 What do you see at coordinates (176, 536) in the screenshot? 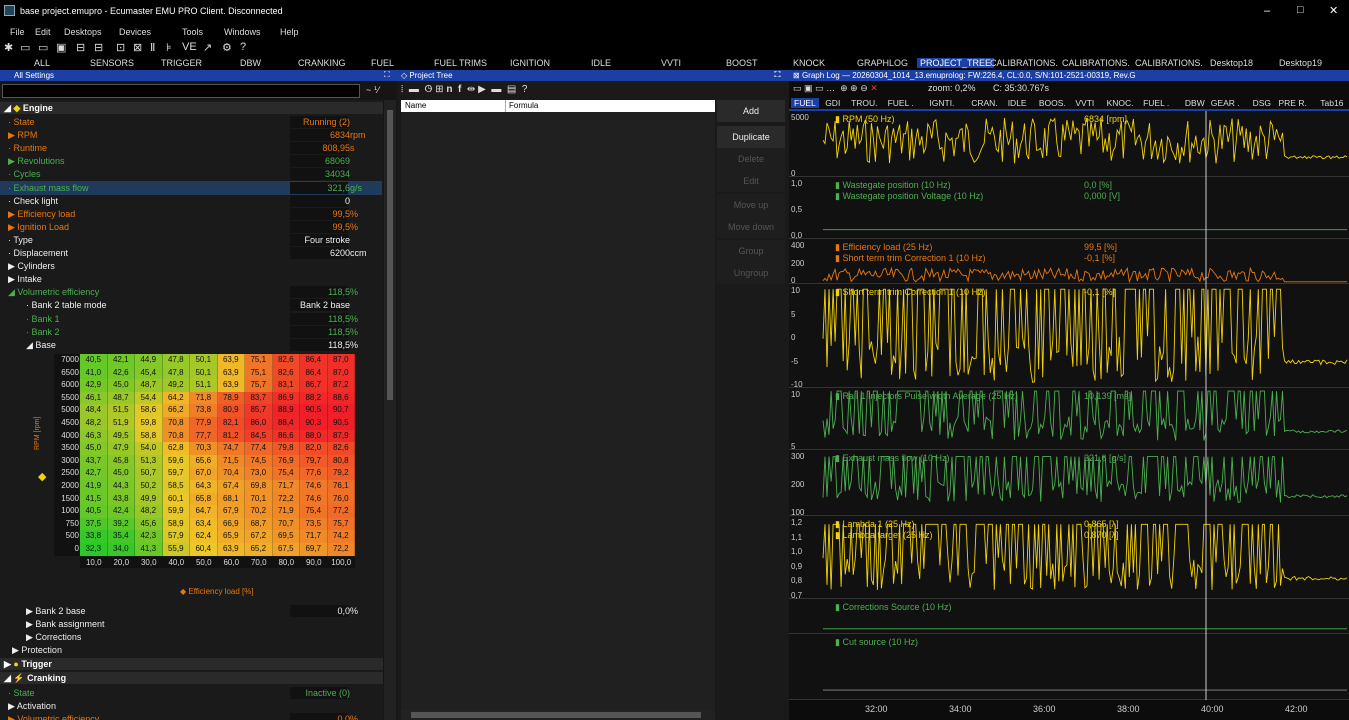
I see `ve-cell: 57,9` at bounding box center [176, 536].